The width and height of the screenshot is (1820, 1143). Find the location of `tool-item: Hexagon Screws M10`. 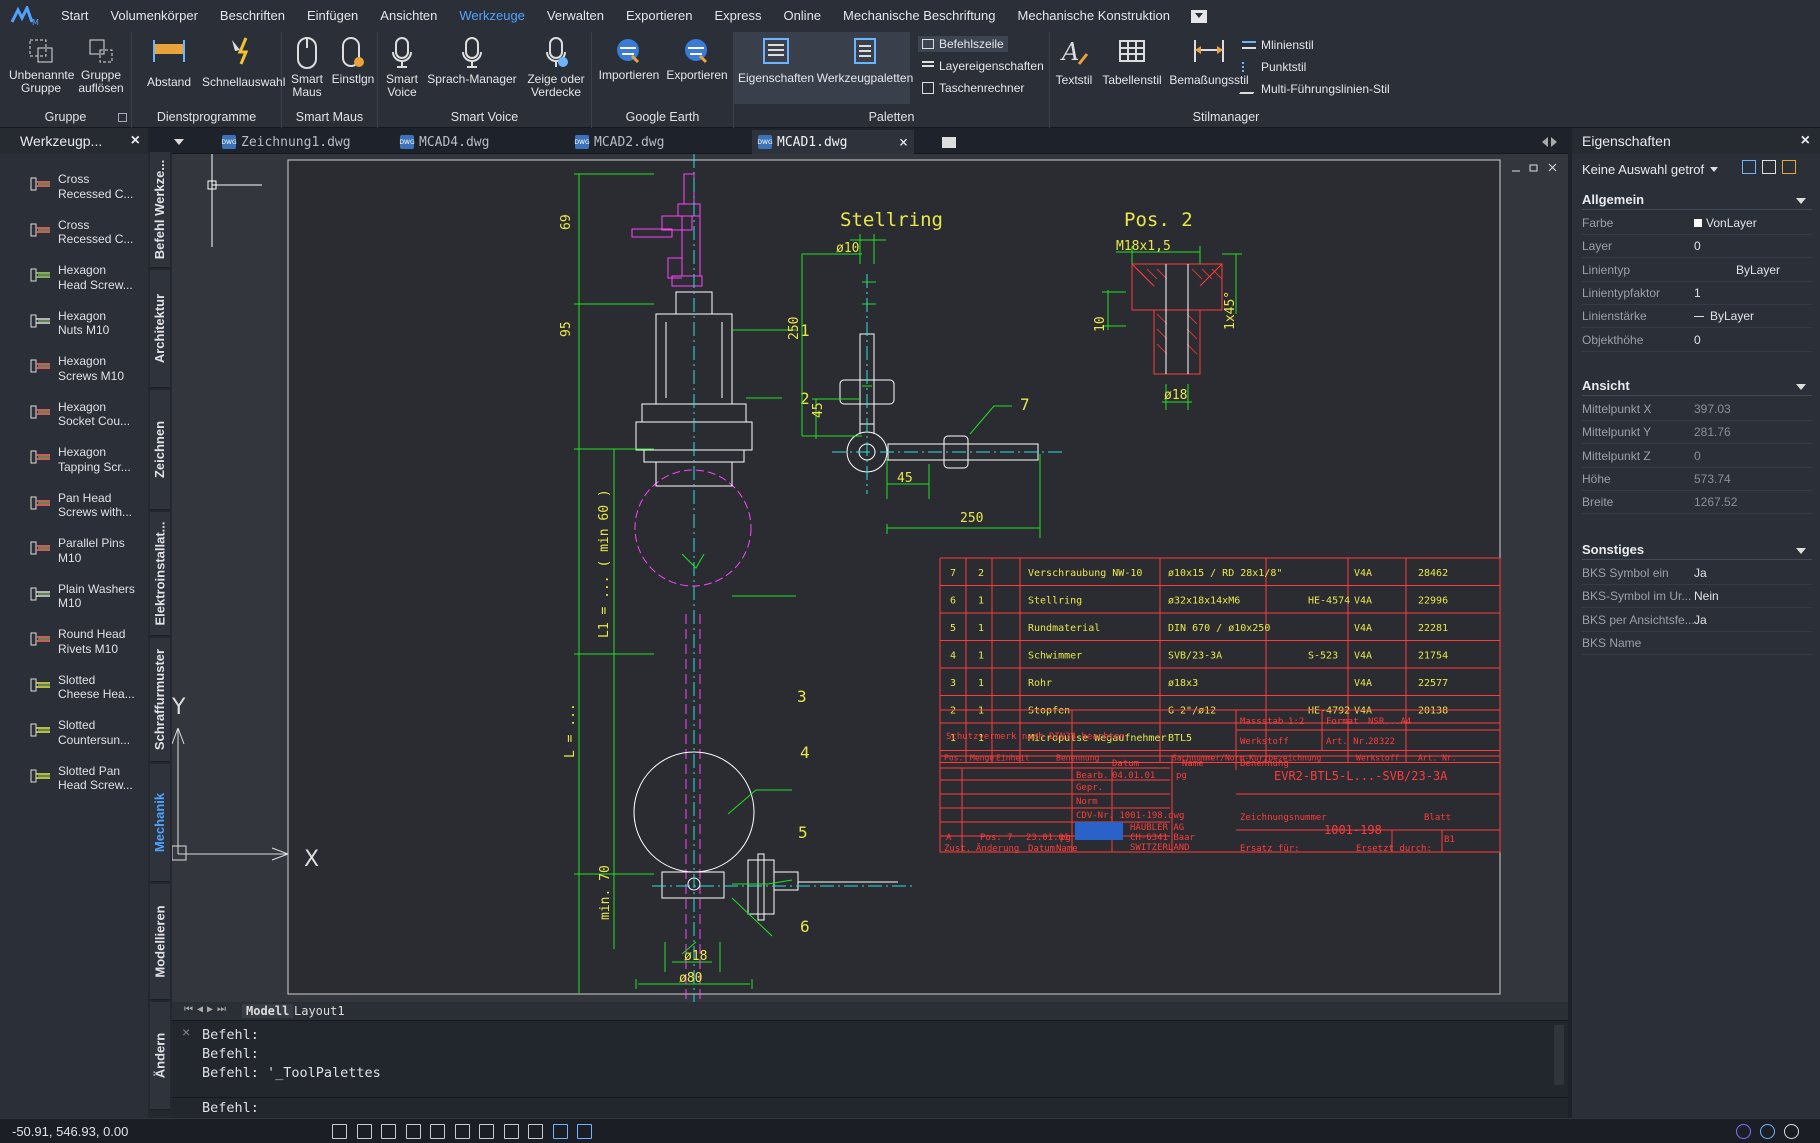

tool-item: Hexagon Screws M10 is located at coordinates (84, 368).